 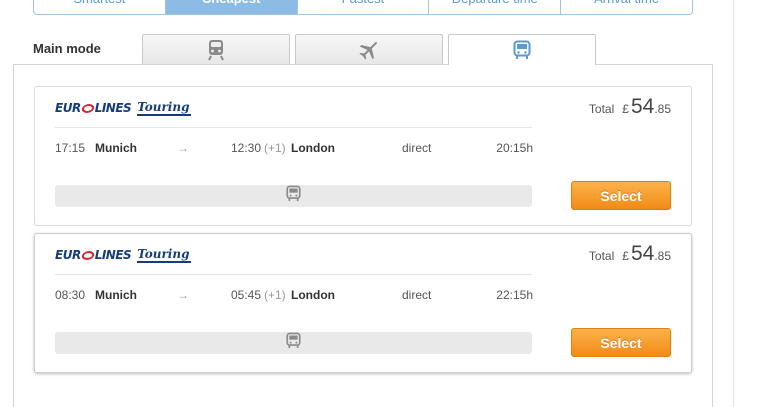 I want to click on mode-tab-train, so click(x=216, y=49).